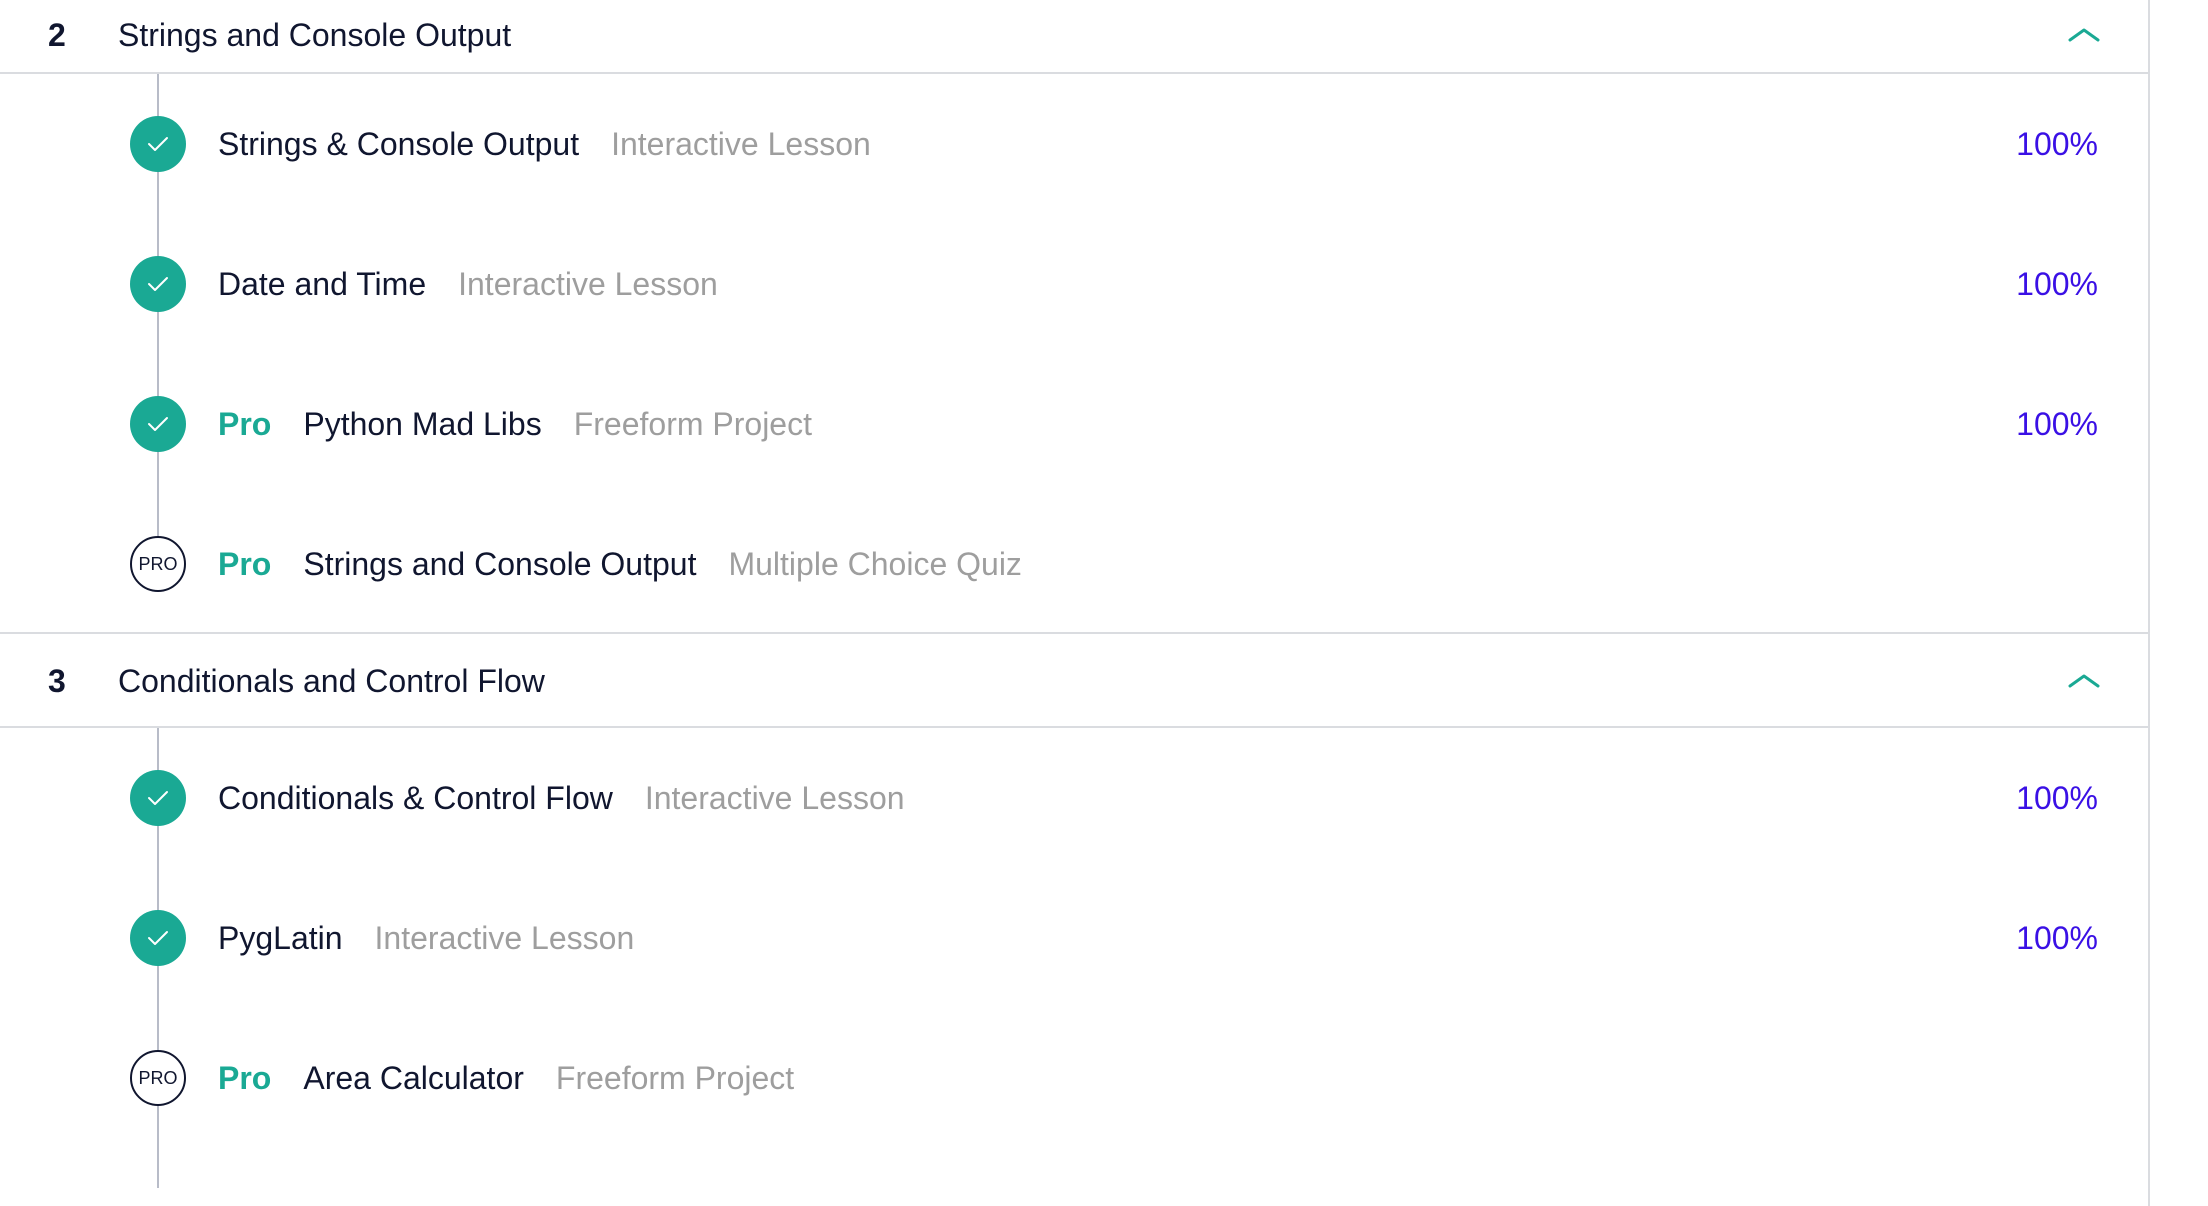  What do you see at coordinates (1074, 424) in the screenshot?
I see `lesson-item: Pro Python Mad Libs Freeform Project 100%` at bounding box center [1074, 424].